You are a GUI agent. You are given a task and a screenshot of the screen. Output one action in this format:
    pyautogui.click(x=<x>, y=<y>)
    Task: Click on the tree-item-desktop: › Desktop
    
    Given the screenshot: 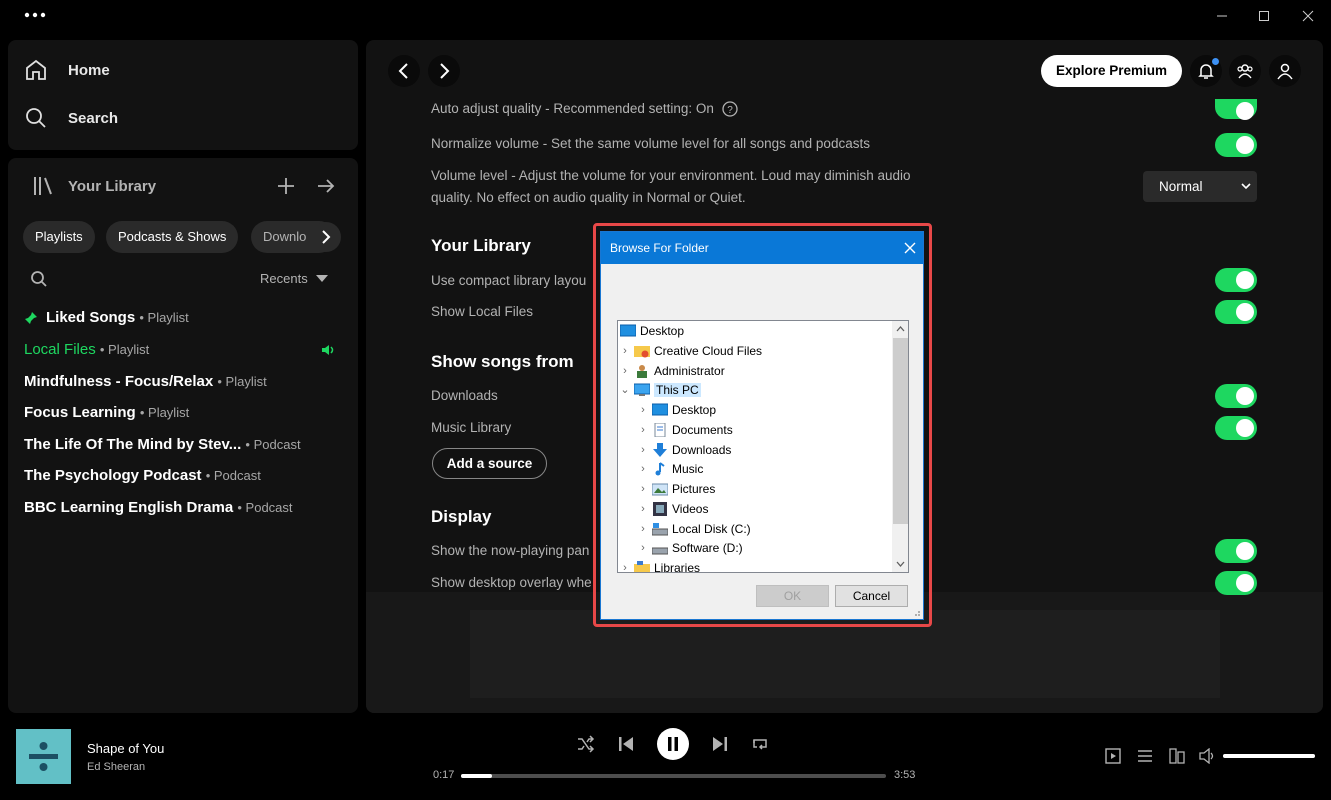 What is the action you would take?
    pyautogui.click(x=676, y=409)
    